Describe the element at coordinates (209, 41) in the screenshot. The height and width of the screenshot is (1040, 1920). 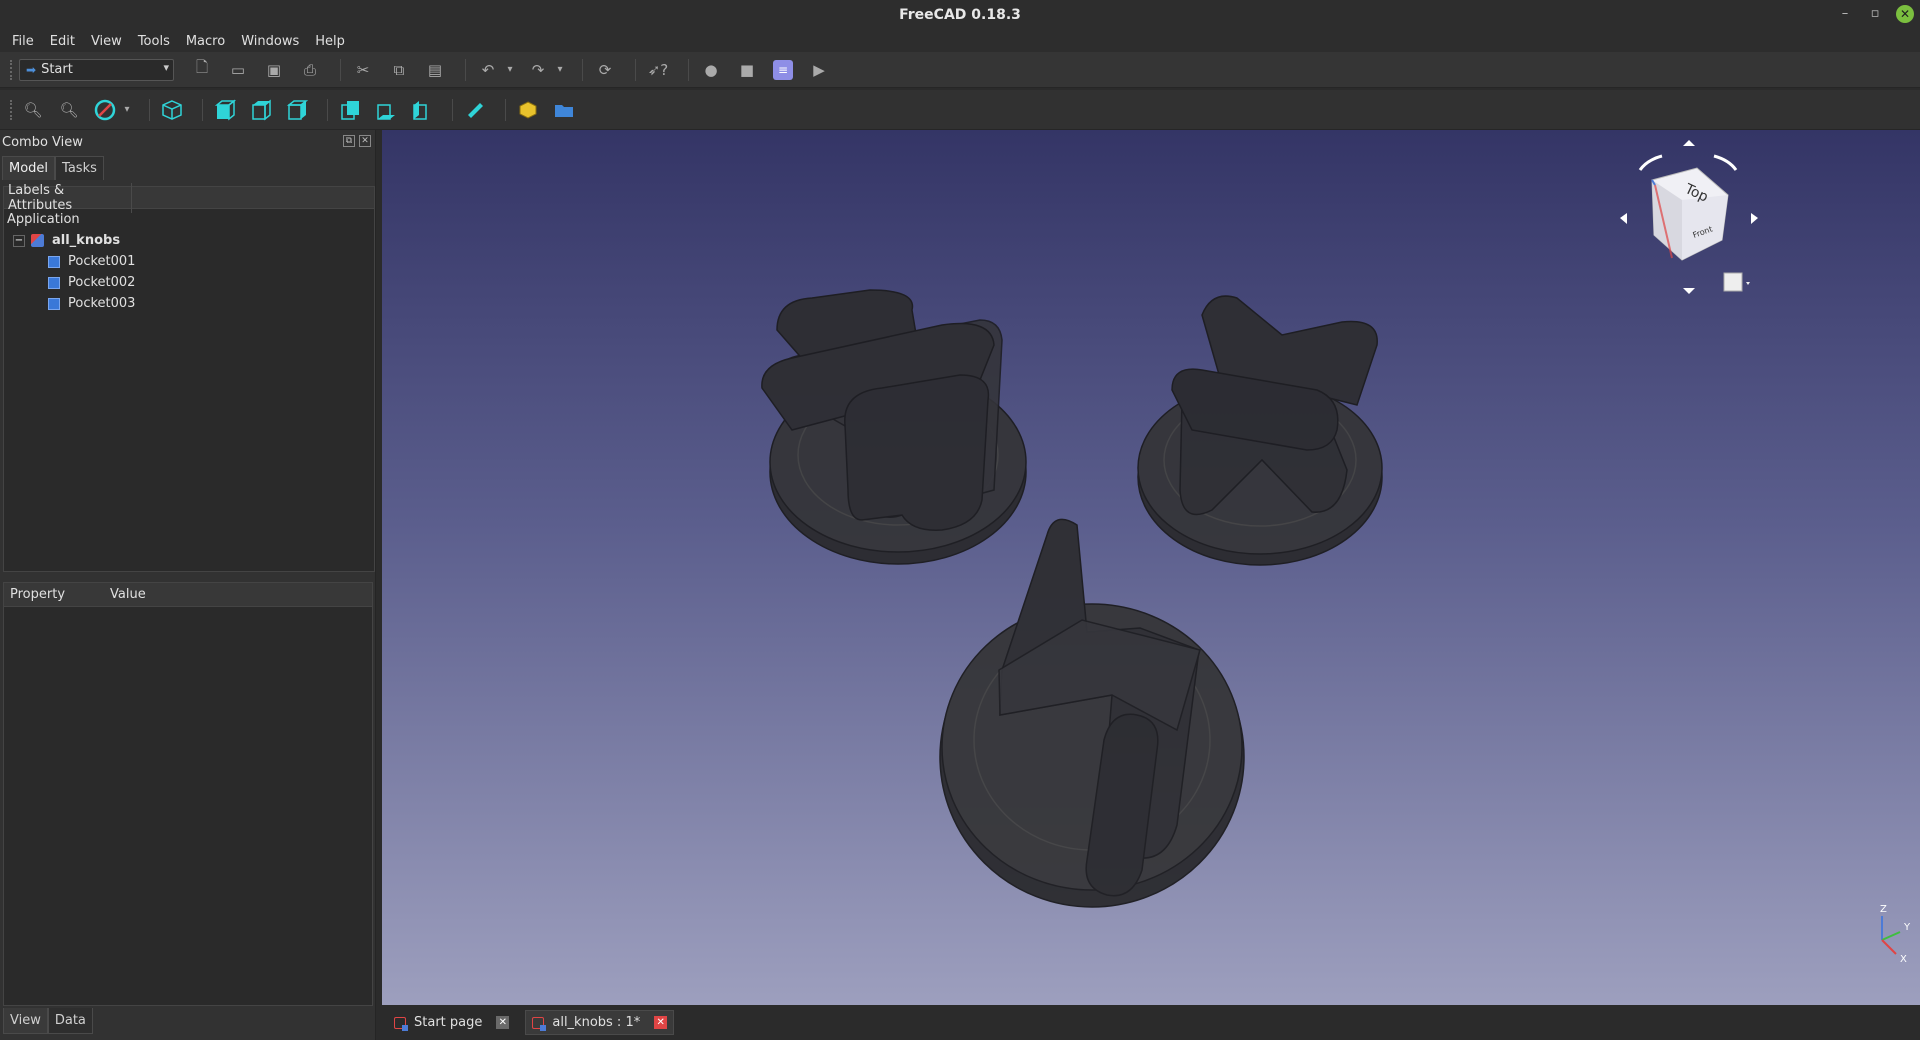
I see `menu-macro: Macro` at that location.